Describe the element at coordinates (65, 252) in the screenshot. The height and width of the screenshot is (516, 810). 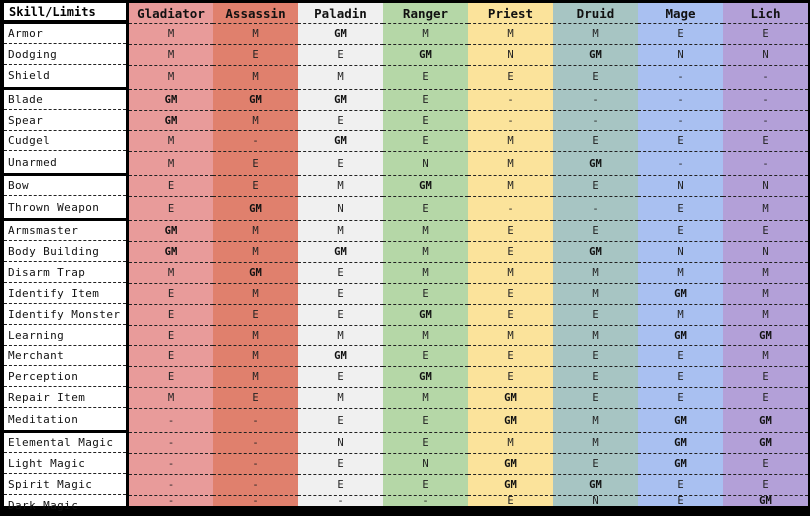
I see `skill-name: Body Building` at that location.